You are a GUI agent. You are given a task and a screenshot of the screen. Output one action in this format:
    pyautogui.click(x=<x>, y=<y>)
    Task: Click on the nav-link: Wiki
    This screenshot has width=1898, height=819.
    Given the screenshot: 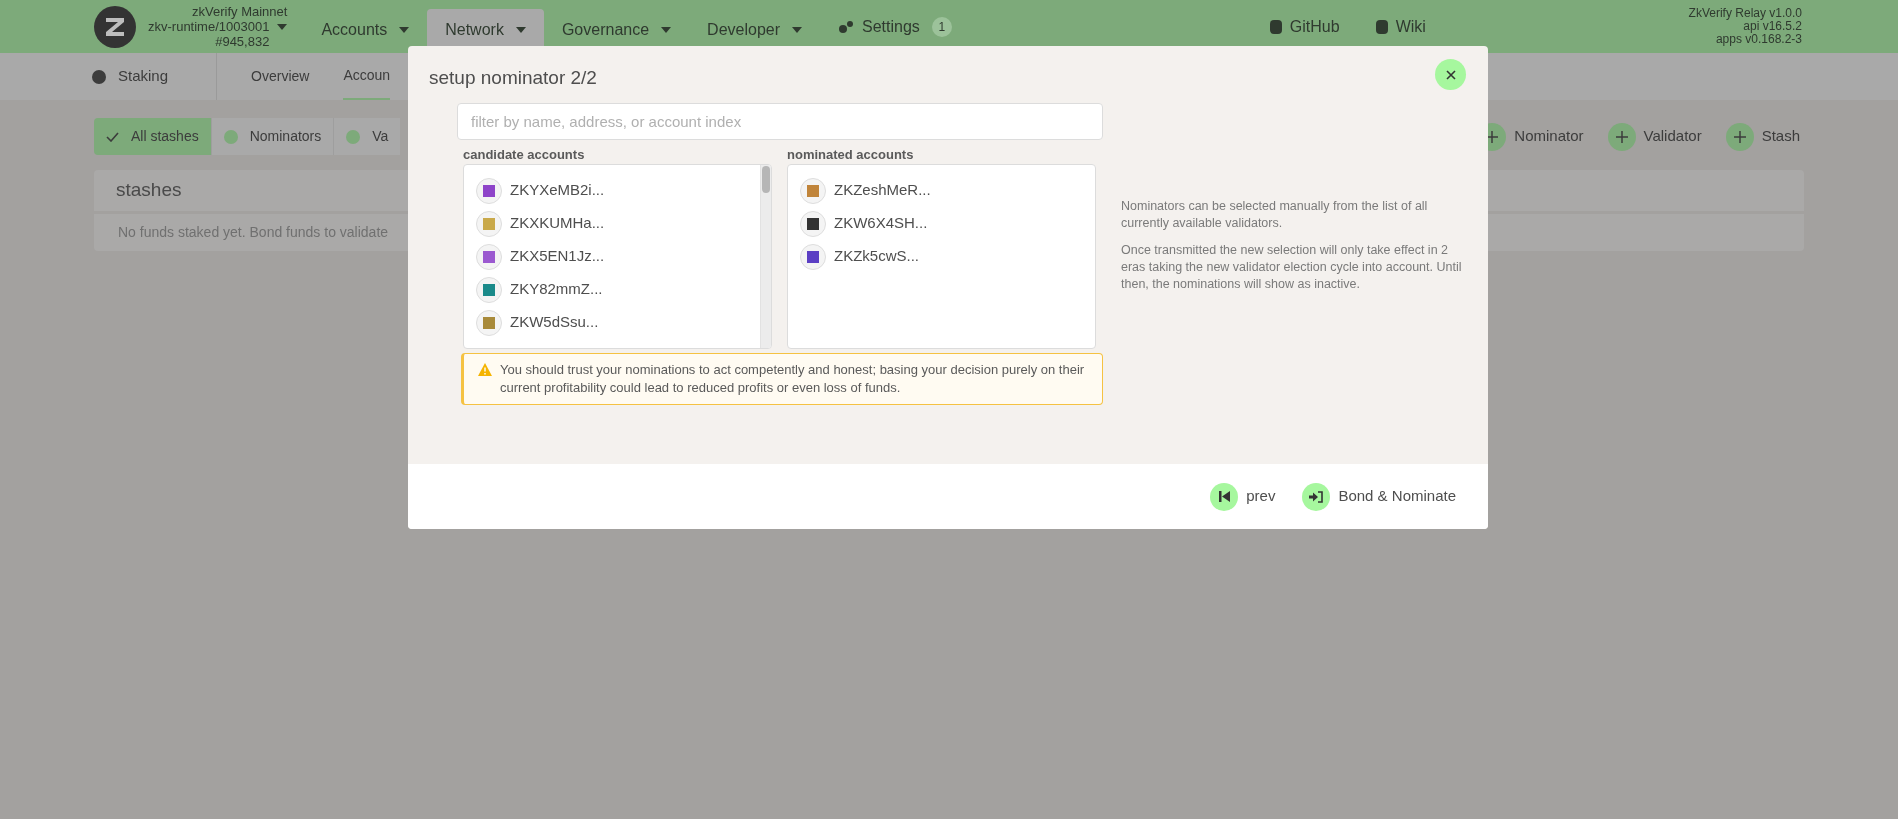 What is the action you would take?
    pyautogui.click(x=1400, y=26)
    